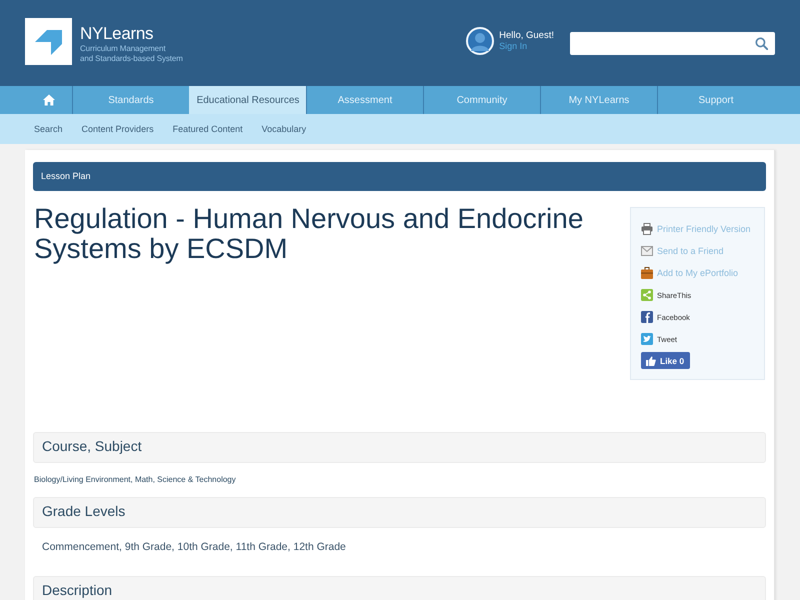 The image size is (800, 600). I want to click on home-icon, so click(48, 100).